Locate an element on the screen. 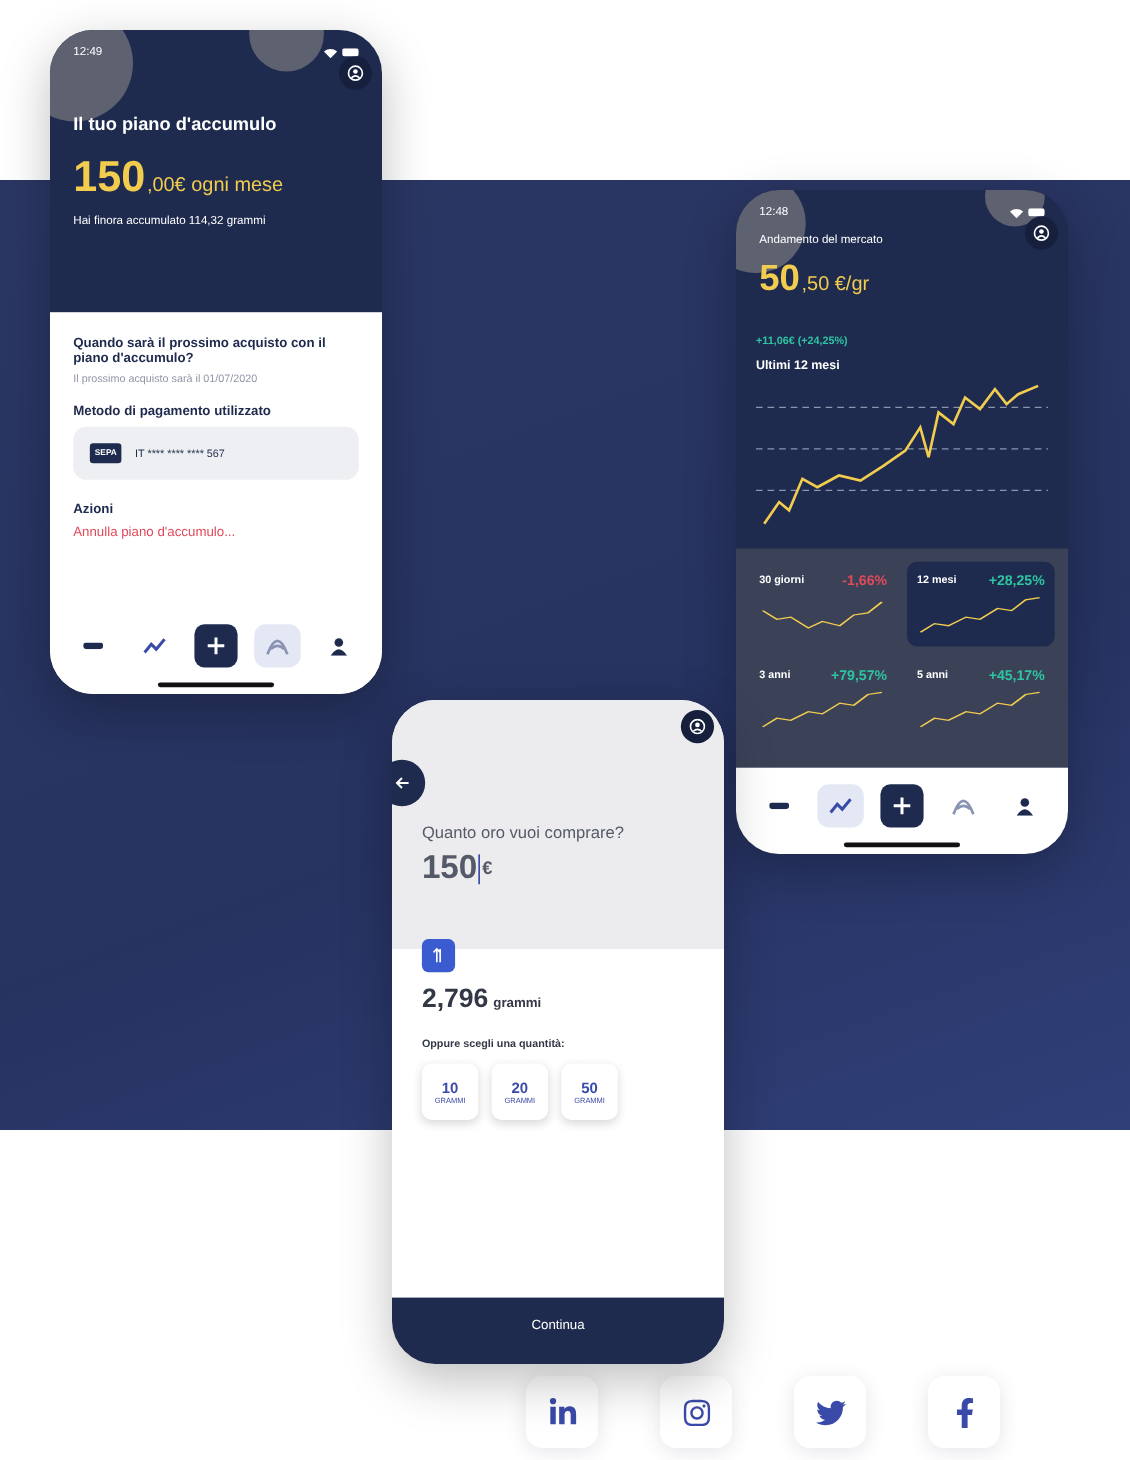 This screenshot has width=1130, height=1460. screen-title: Il tuo piano d'accumulo is located at coordinates (176, 124).